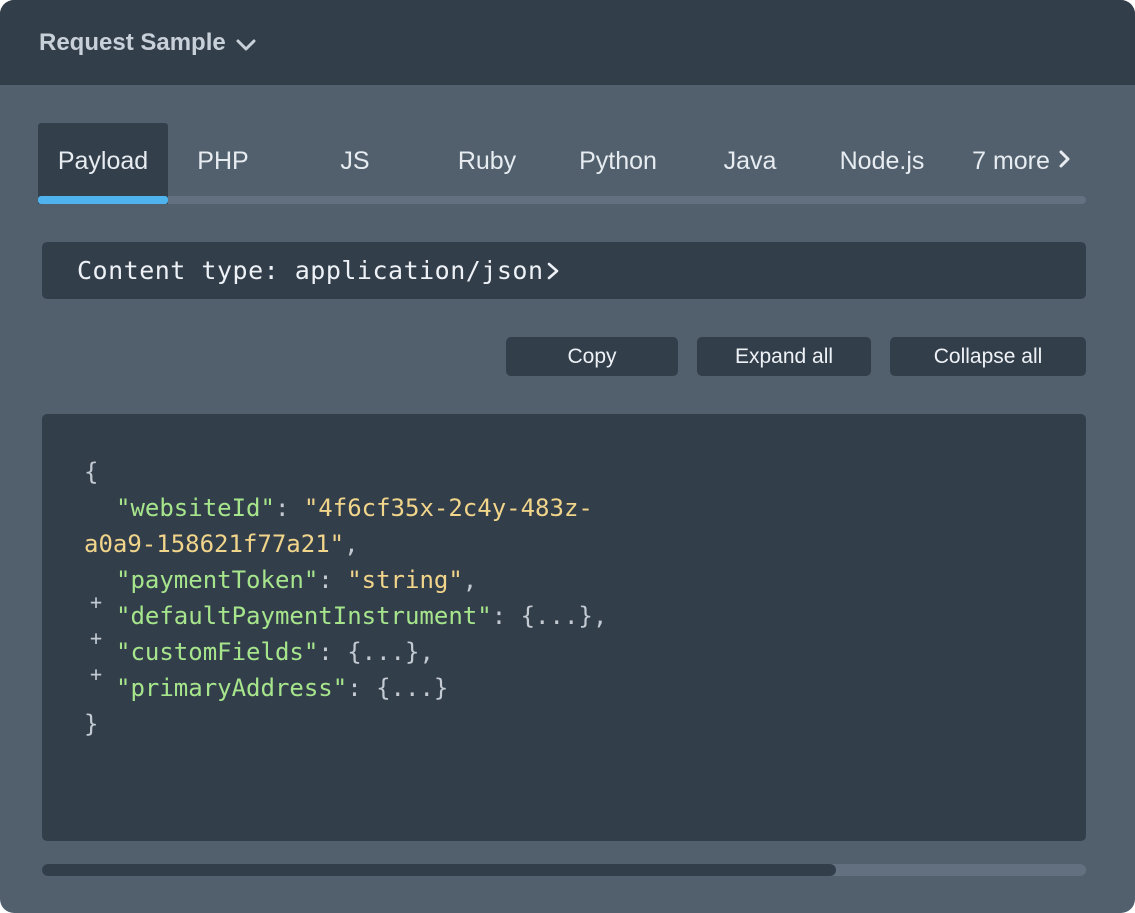 The image size is (1135, 913). I want to click on json-value-paymenttoken: "string", so click(405, 580).